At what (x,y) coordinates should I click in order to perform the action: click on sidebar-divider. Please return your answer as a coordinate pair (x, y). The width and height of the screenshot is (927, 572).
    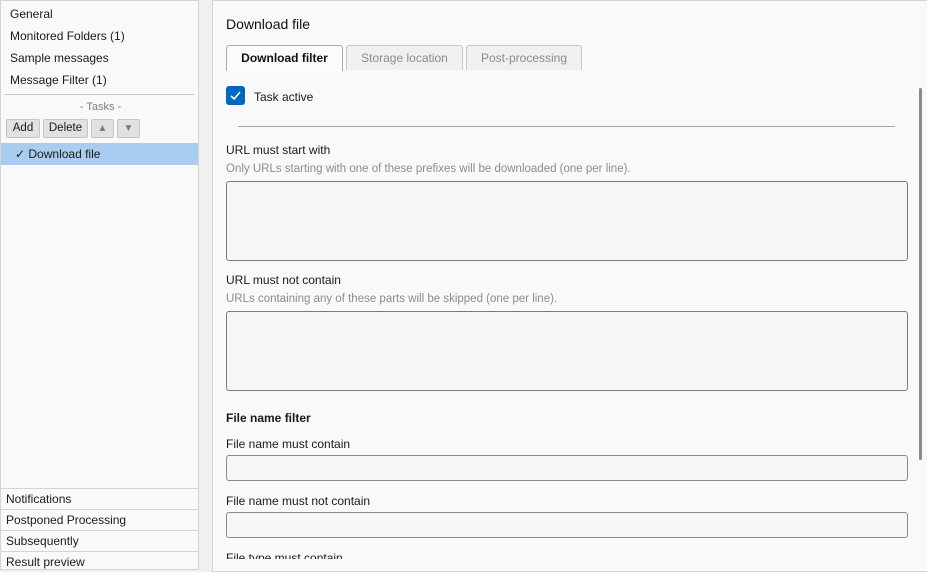
    Looking at the image, I should click on (99, 94).